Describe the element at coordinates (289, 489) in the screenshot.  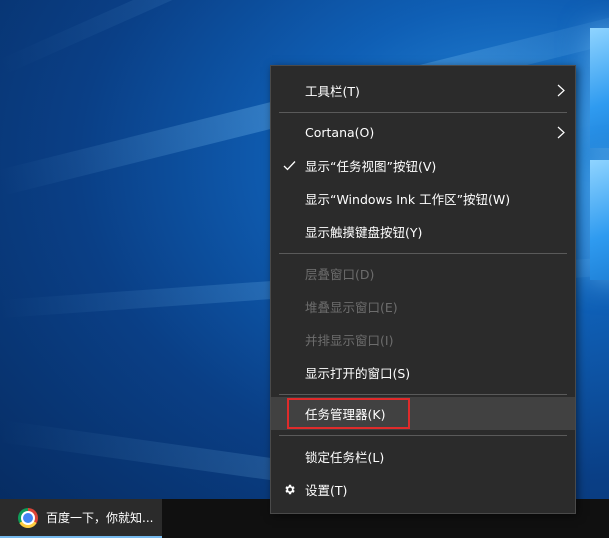
I see `gear-icon` at that location.